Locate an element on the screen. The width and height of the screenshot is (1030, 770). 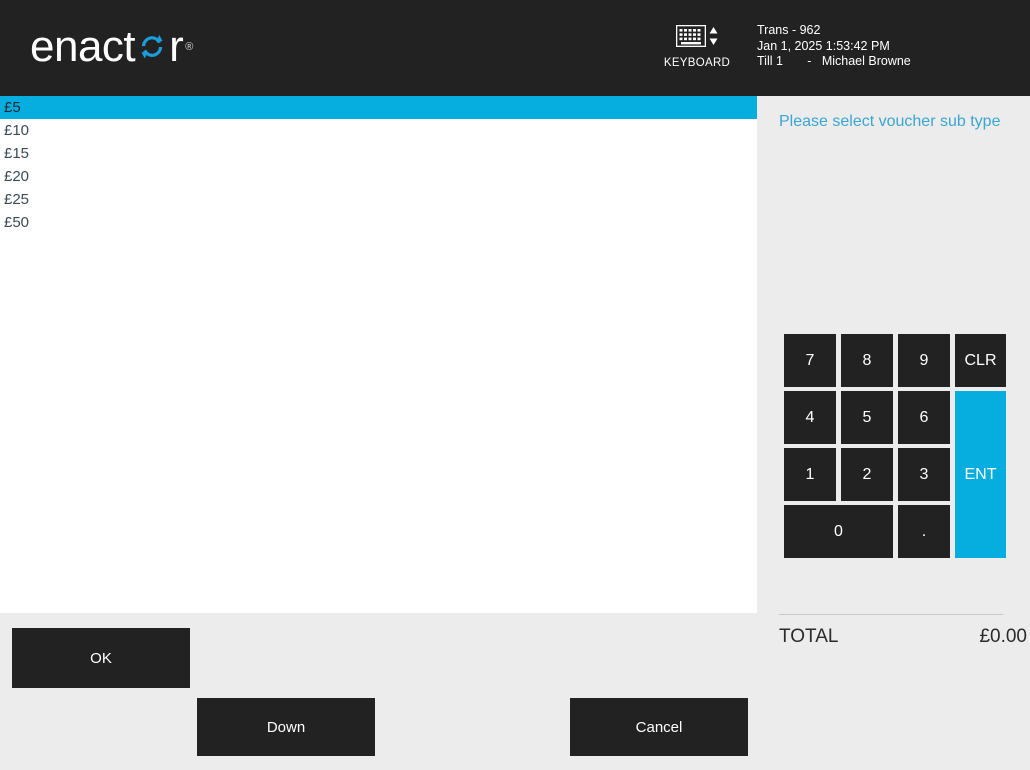
key-7: 7 is located at coordinates (810, 360).